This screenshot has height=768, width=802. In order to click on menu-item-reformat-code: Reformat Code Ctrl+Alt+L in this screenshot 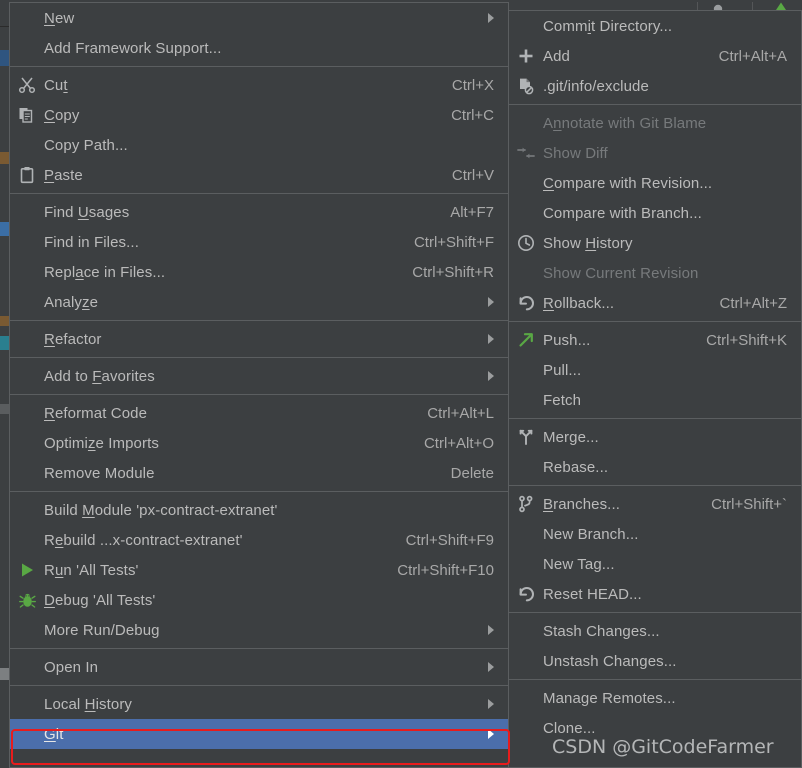, I will do `click(259, 413)`.